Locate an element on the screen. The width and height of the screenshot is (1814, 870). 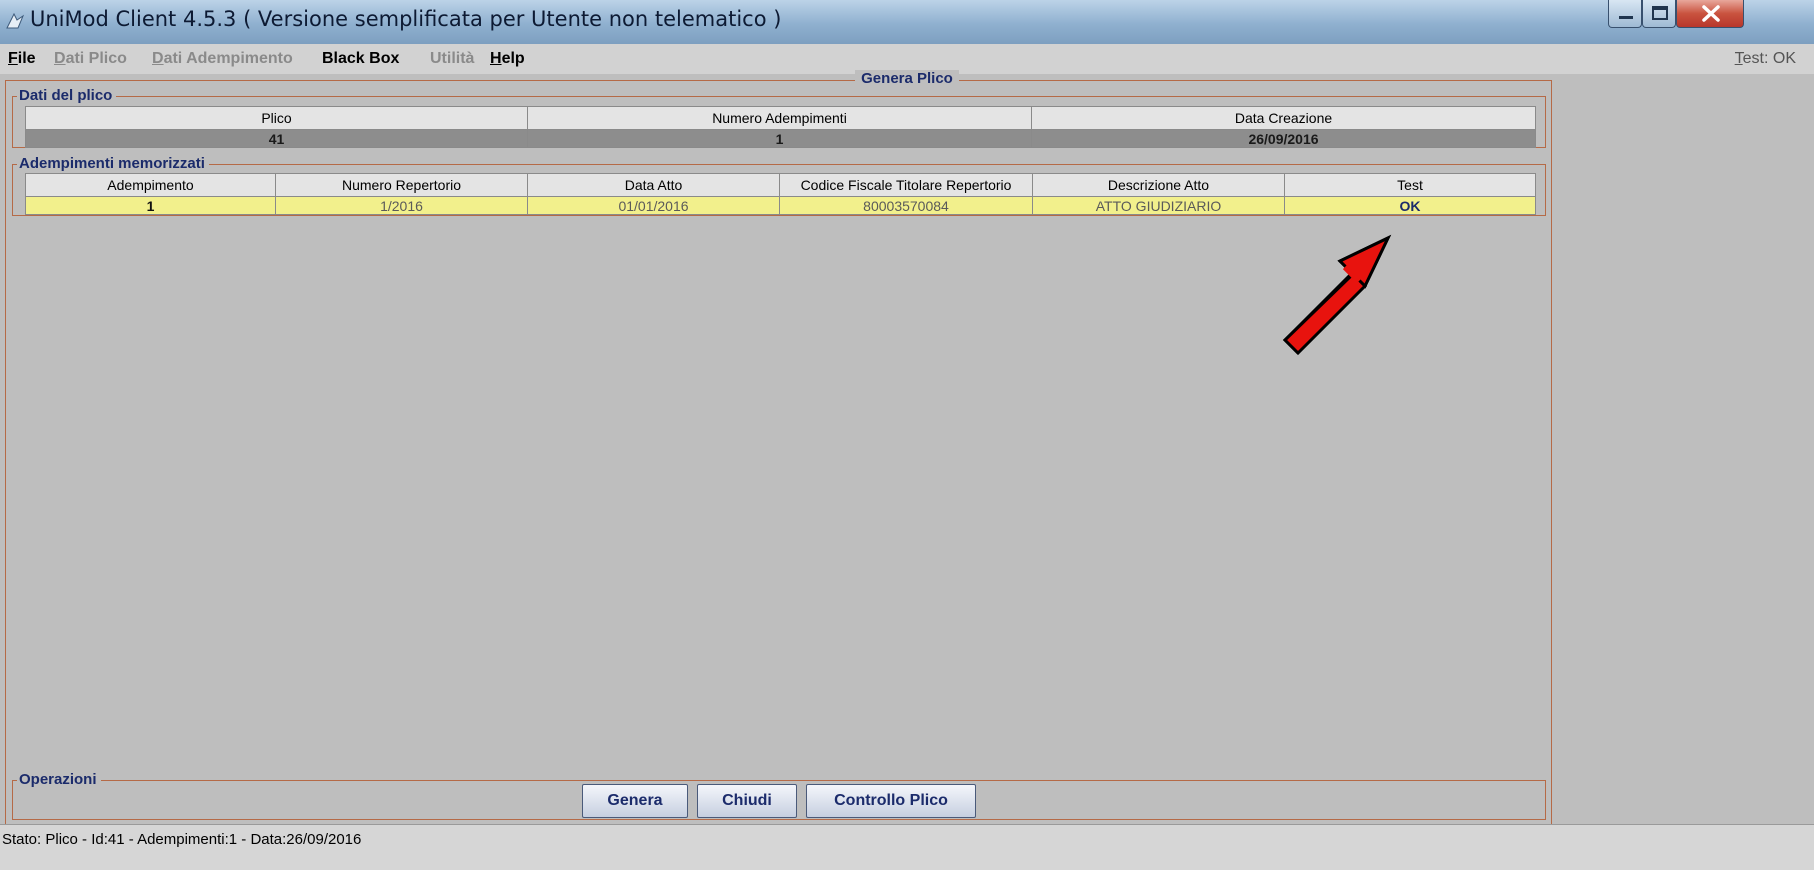
maximize-button is located at coordinates (1659, 14).